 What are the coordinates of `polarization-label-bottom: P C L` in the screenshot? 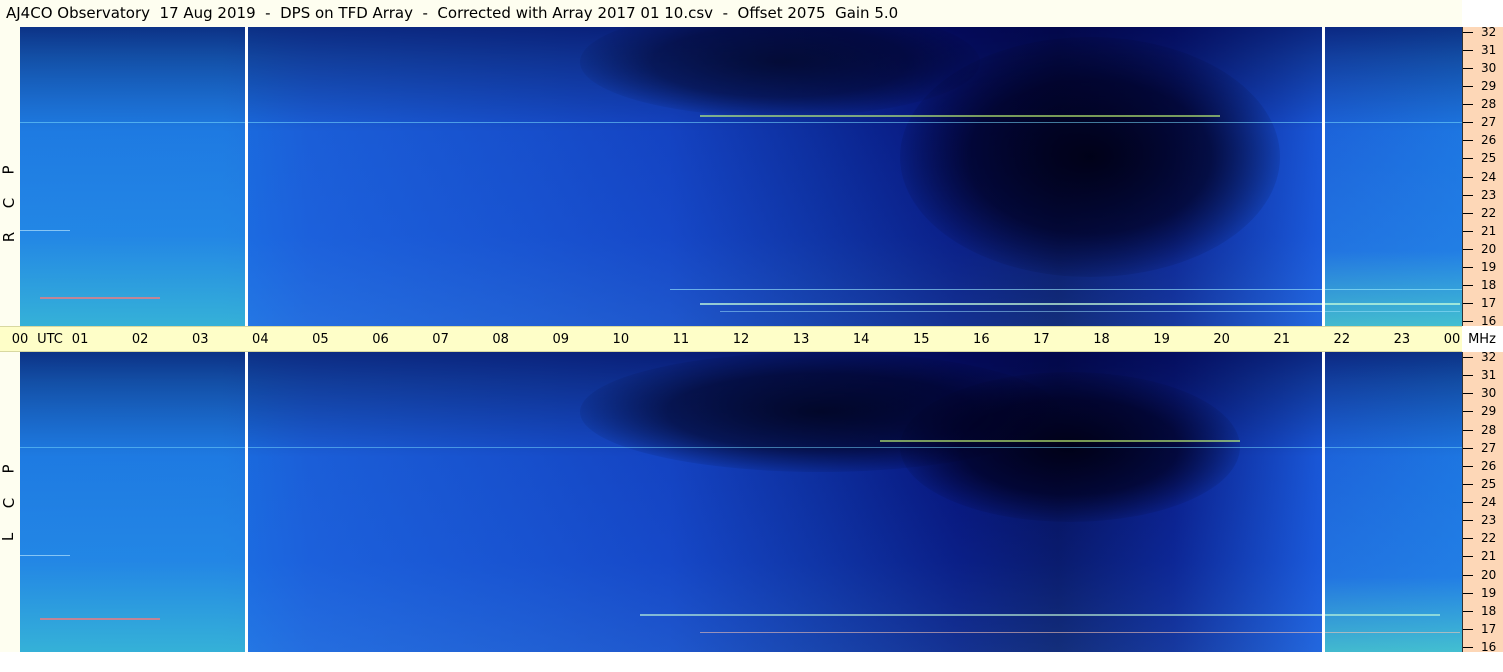 It's located at (10, 502).